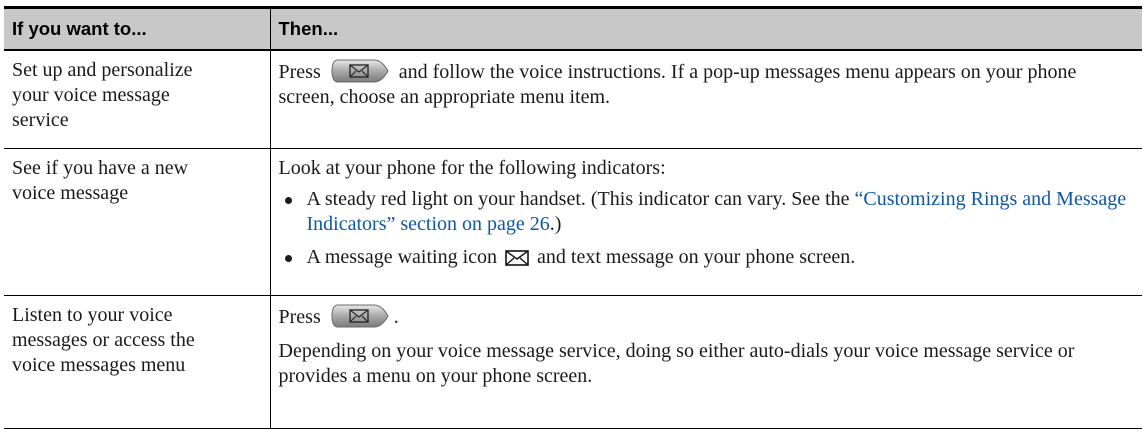 The height and width of the screenshot is (444, 1148). I want to click on then-text-post: ., so click(396, 317).